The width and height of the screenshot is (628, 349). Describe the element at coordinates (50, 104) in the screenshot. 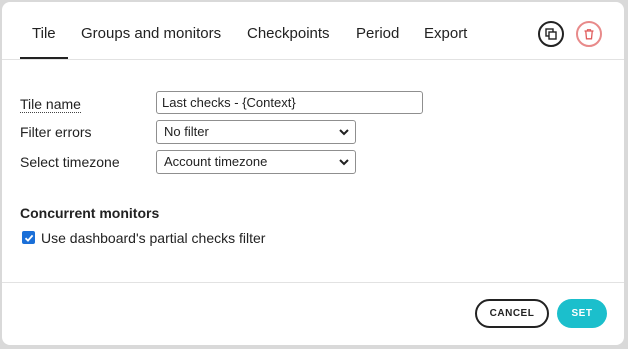

I see `tile-name-label: Tile name` at that location.